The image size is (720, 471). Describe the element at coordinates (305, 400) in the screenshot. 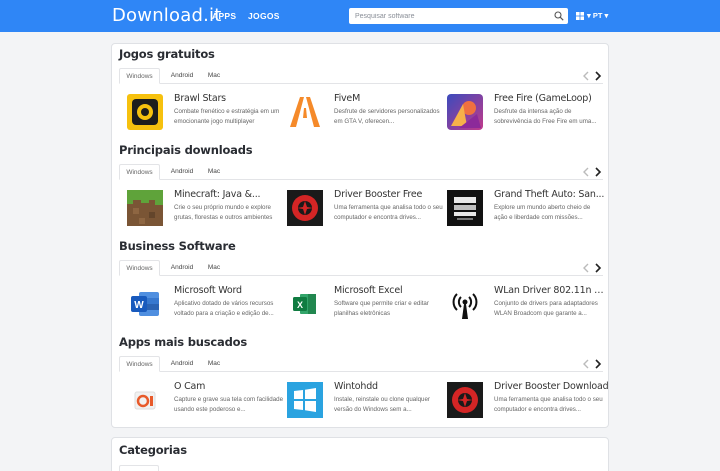

I see `wintohdd-icon` at that location.